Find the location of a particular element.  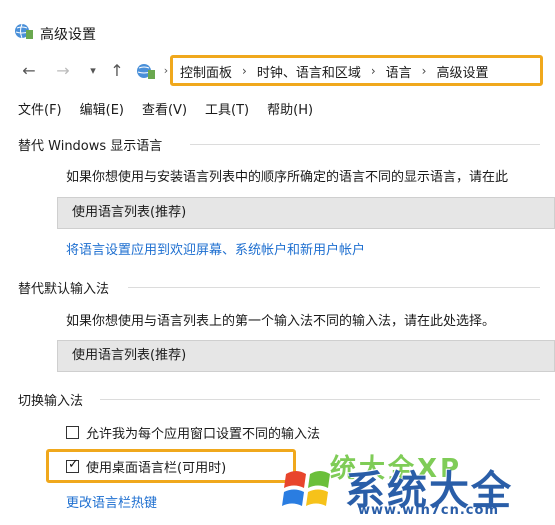

breadcrumb-item: 控制面板 is located at coordinates (206, 71).